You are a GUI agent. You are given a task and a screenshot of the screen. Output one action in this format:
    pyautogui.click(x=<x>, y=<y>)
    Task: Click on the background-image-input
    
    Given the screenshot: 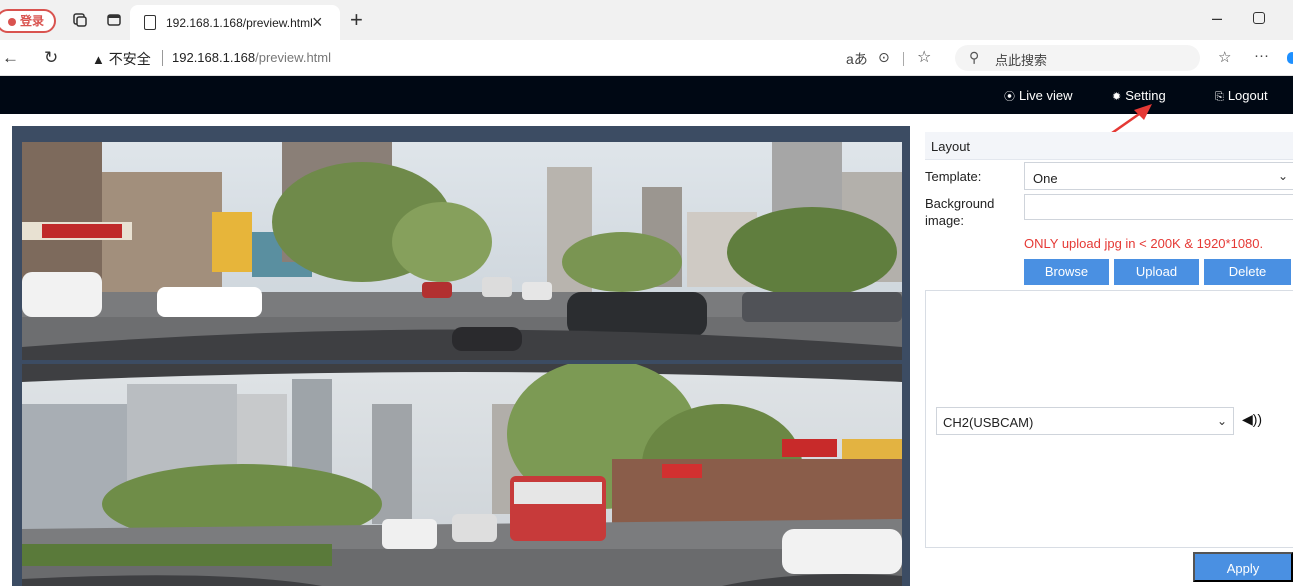 What is the action you would take?
    pyautogui.click(x=1158, y=207)
    